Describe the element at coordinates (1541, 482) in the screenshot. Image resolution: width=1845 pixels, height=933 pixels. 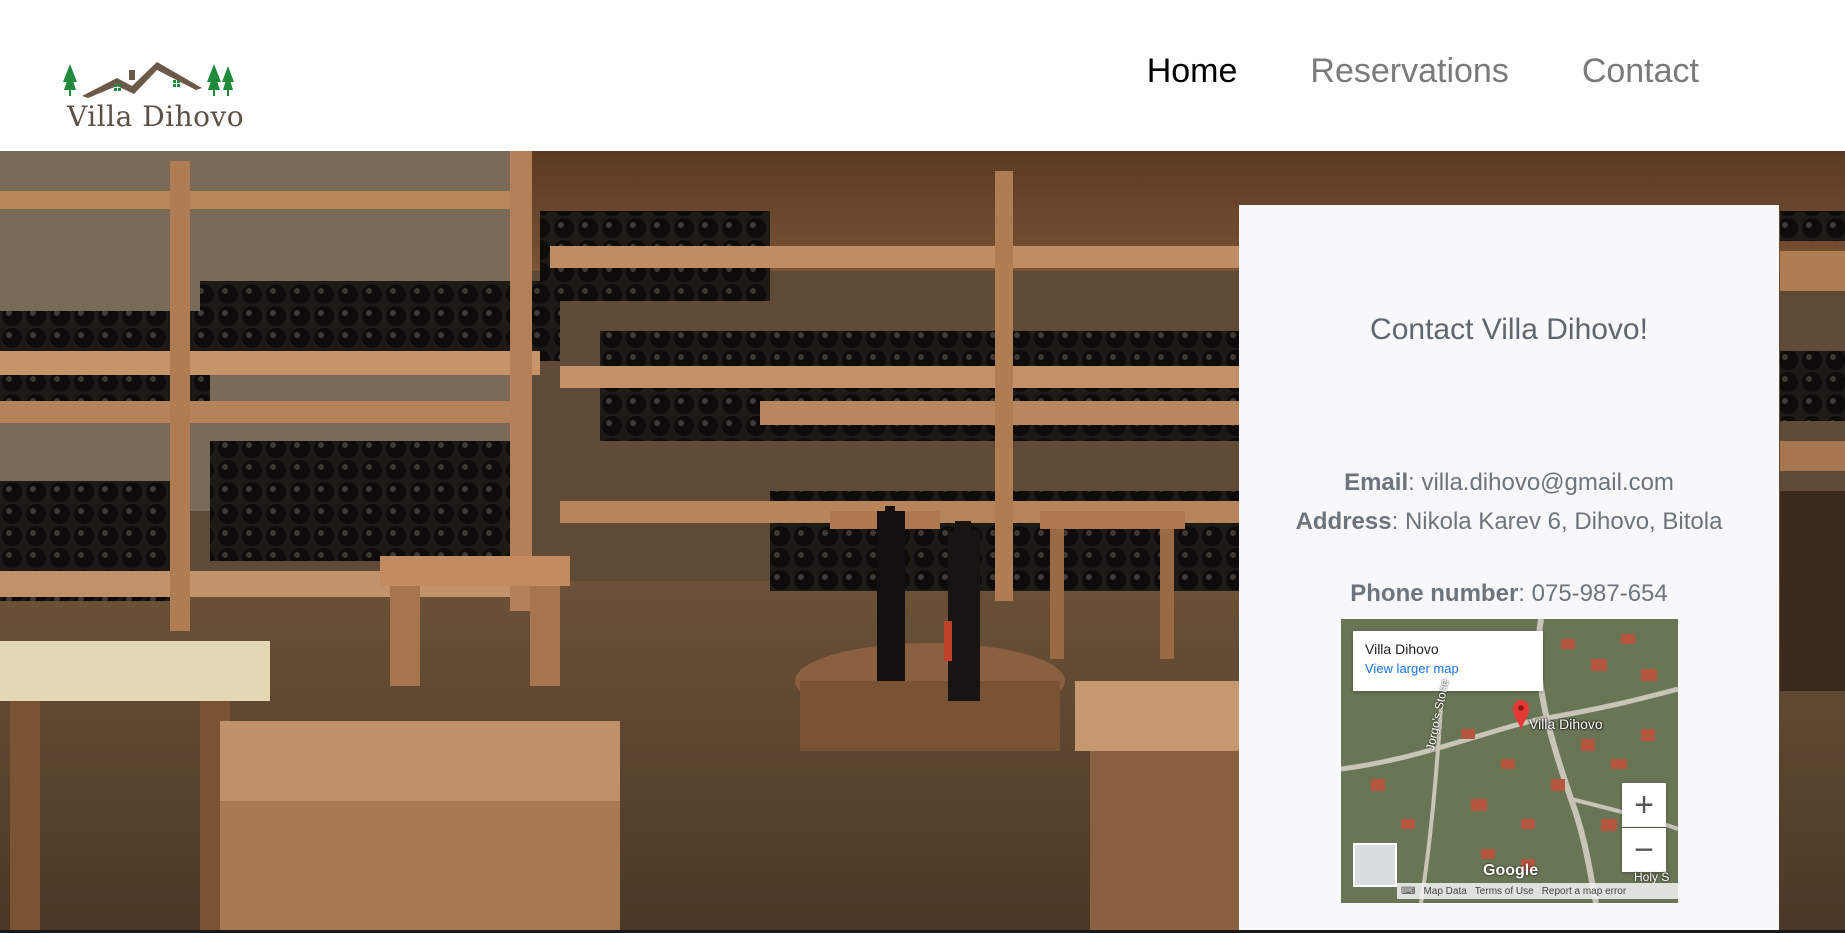
I see `email-value: : villa.dihovo@gmail.com` at that location.